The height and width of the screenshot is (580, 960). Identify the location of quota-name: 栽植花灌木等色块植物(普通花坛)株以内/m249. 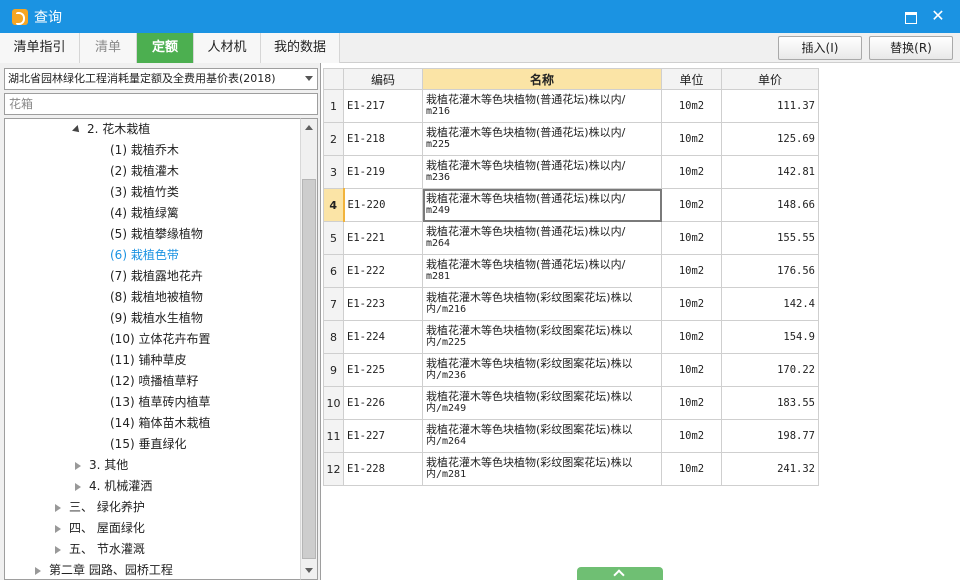
(542, 205).